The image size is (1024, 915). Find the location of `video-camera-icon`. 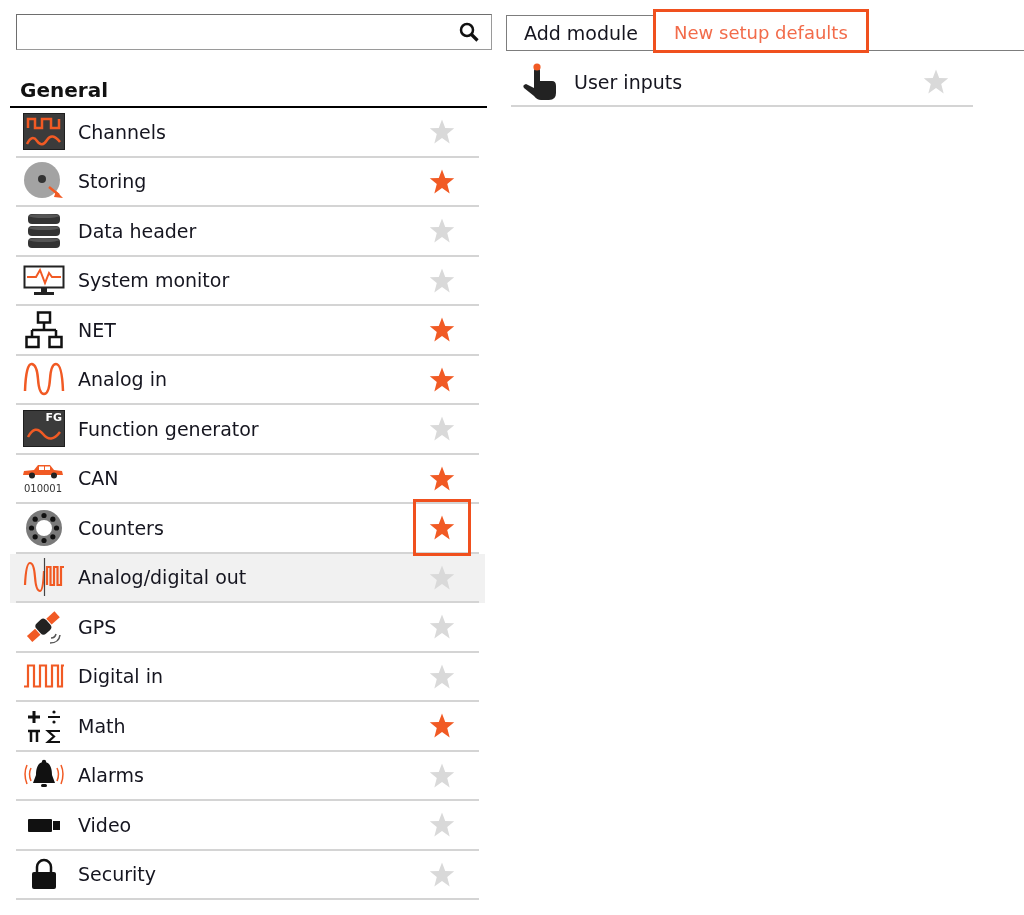

video-camera-icon is located at coordinates (44, 824).